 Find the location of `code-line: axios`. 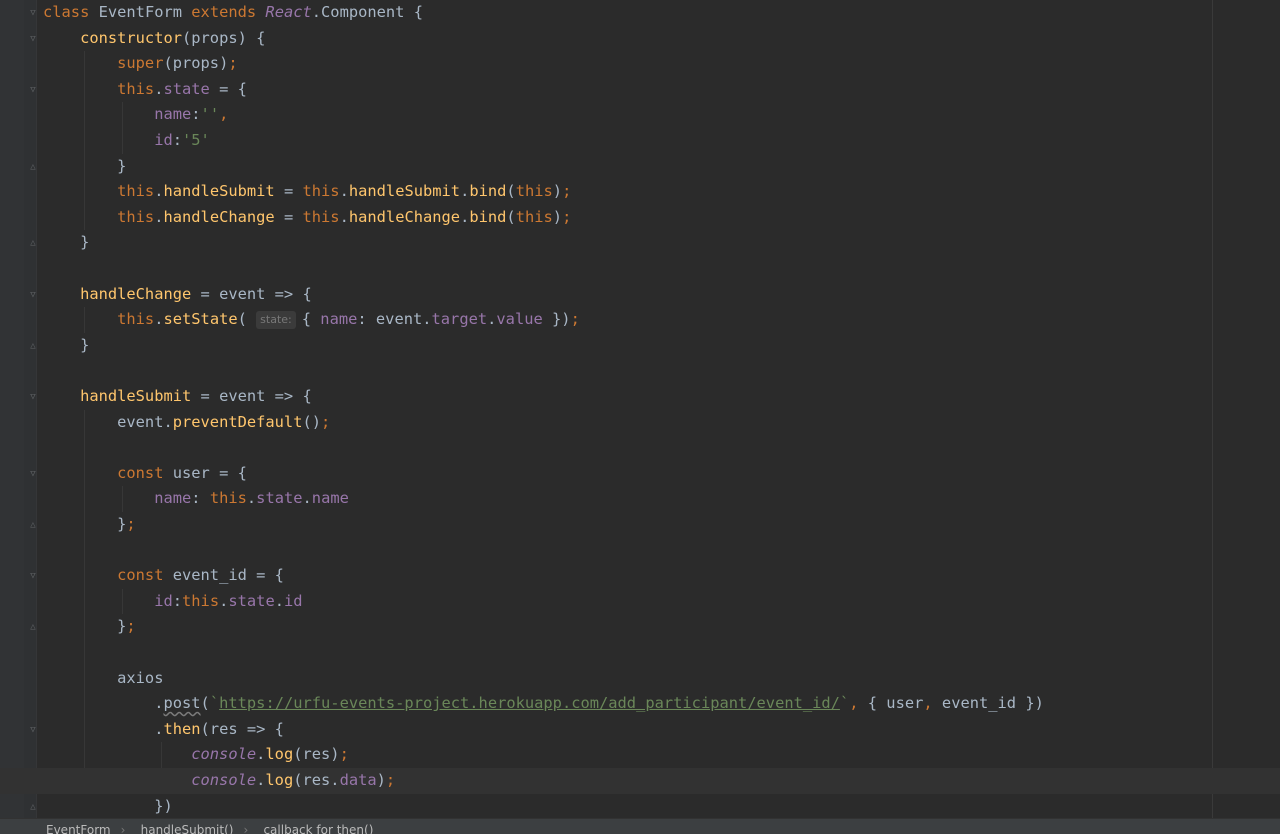

code-line: axios is located at coordinates (640, 679).